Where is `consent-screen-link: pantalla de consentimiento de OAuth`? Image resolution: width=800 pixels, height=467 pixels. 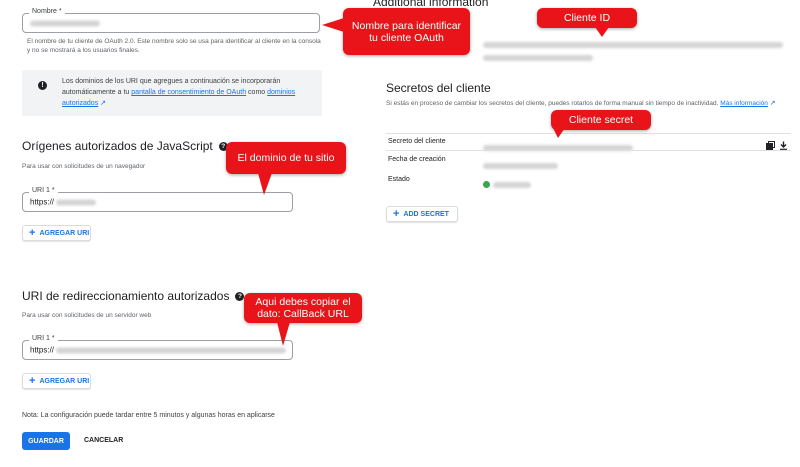 consent-screen-link: pantalla de consentimiento de OAuth is located at coordinates (188, 92).